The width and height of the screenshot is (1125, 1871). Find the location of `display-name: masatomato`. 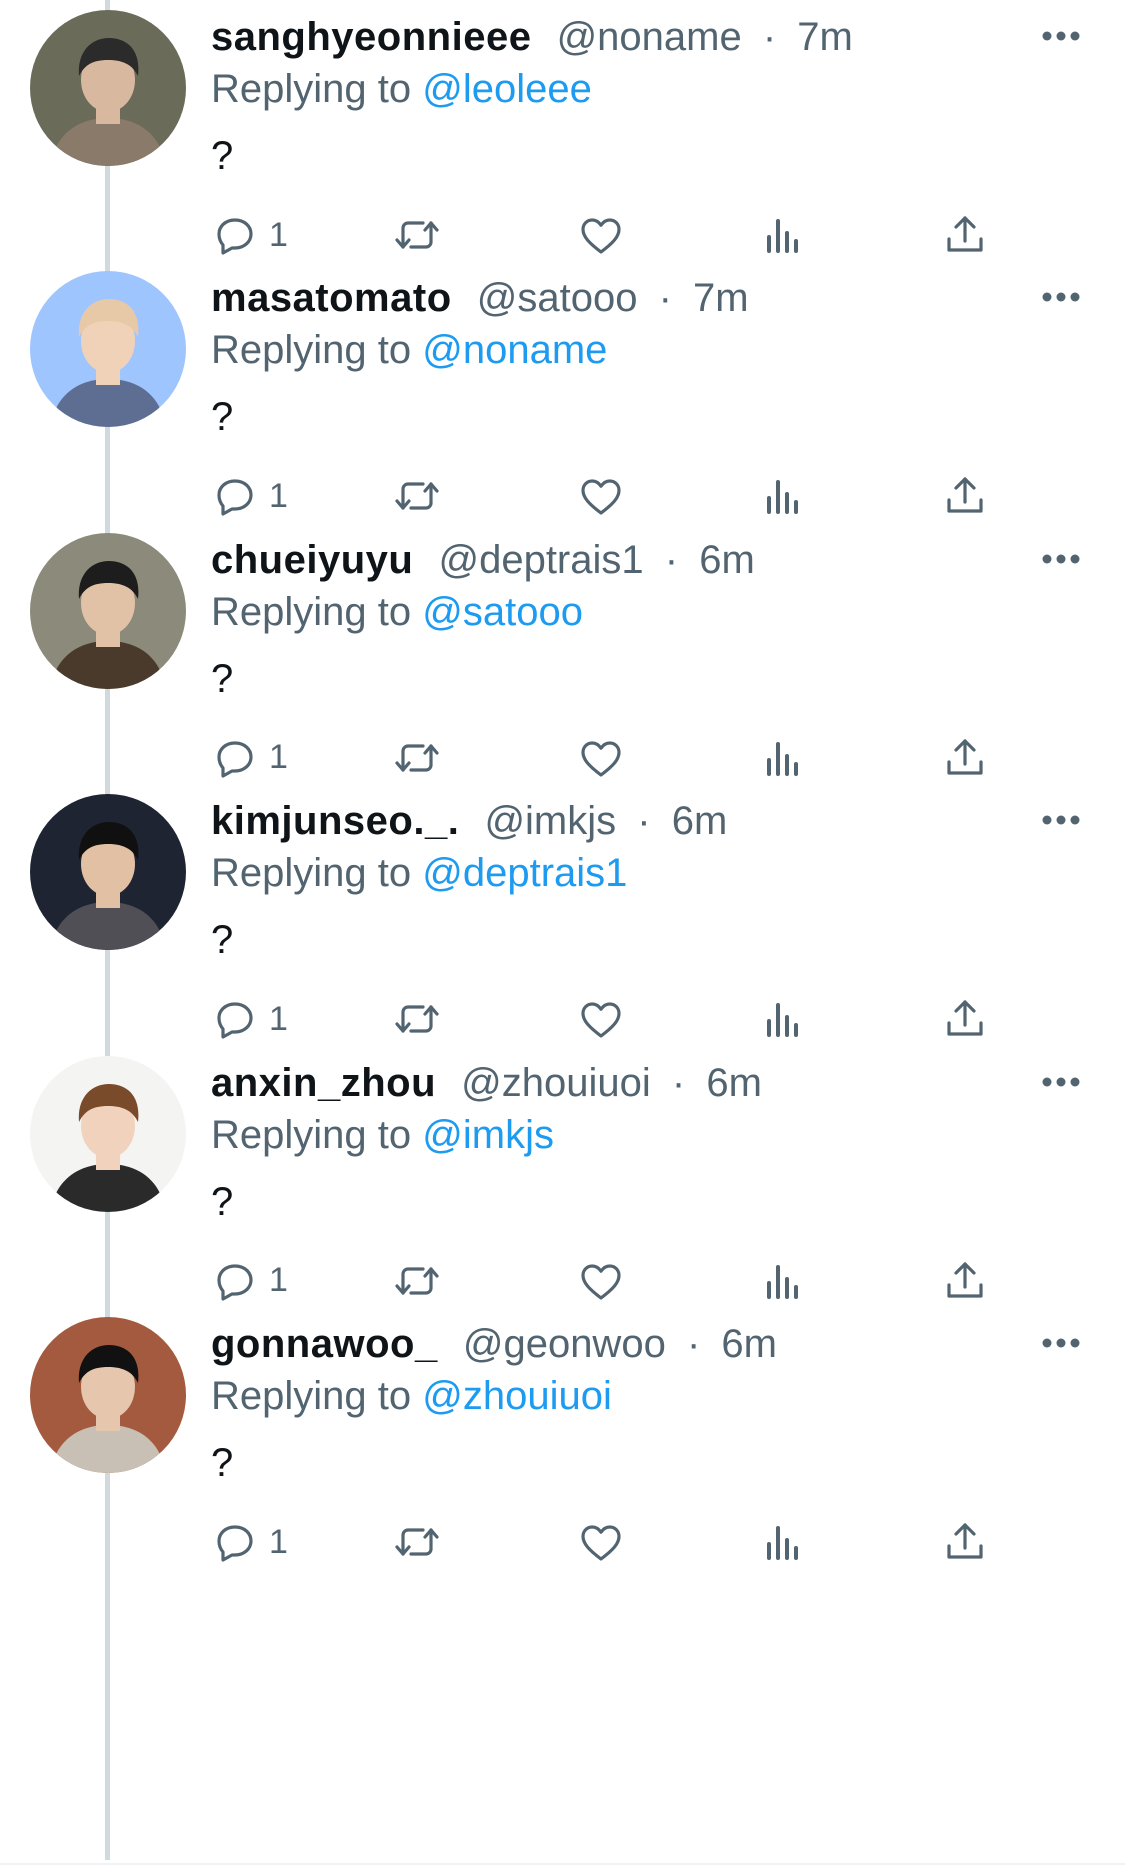

display-name: masatomato is located at coordinates (331, 298).